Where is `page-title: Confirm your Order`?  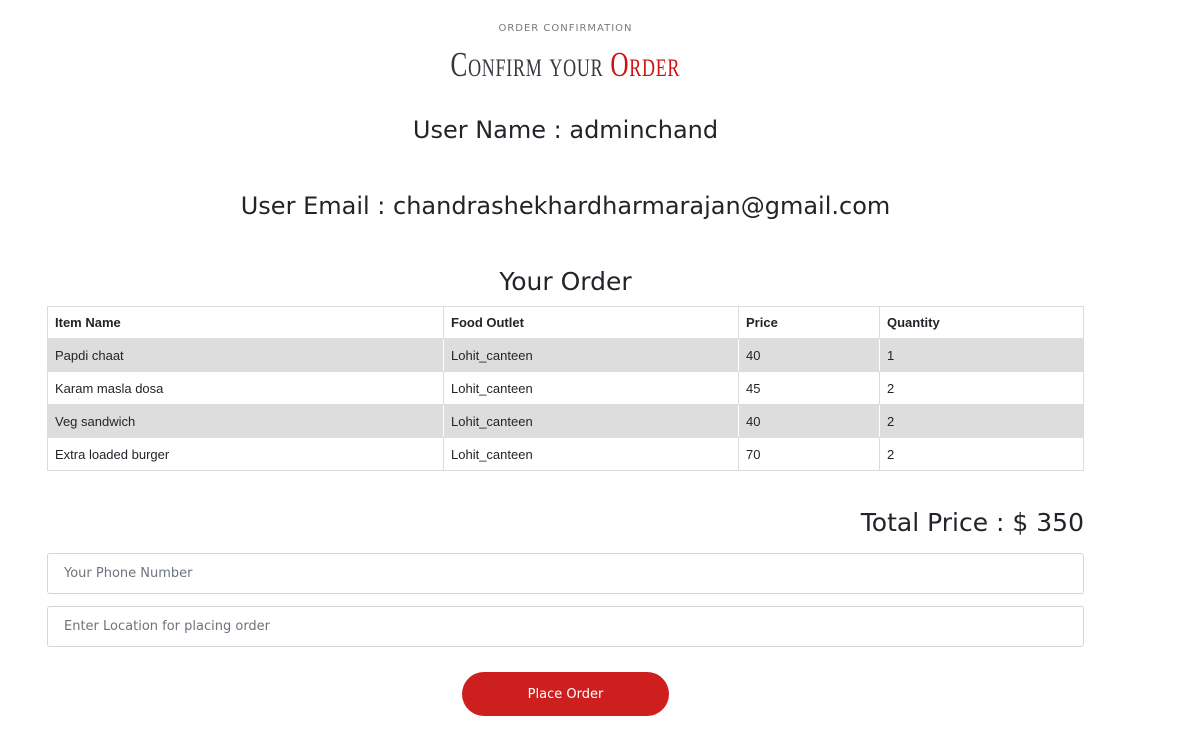
page-title: Confirm your Order is located at coordinates (565, 65).